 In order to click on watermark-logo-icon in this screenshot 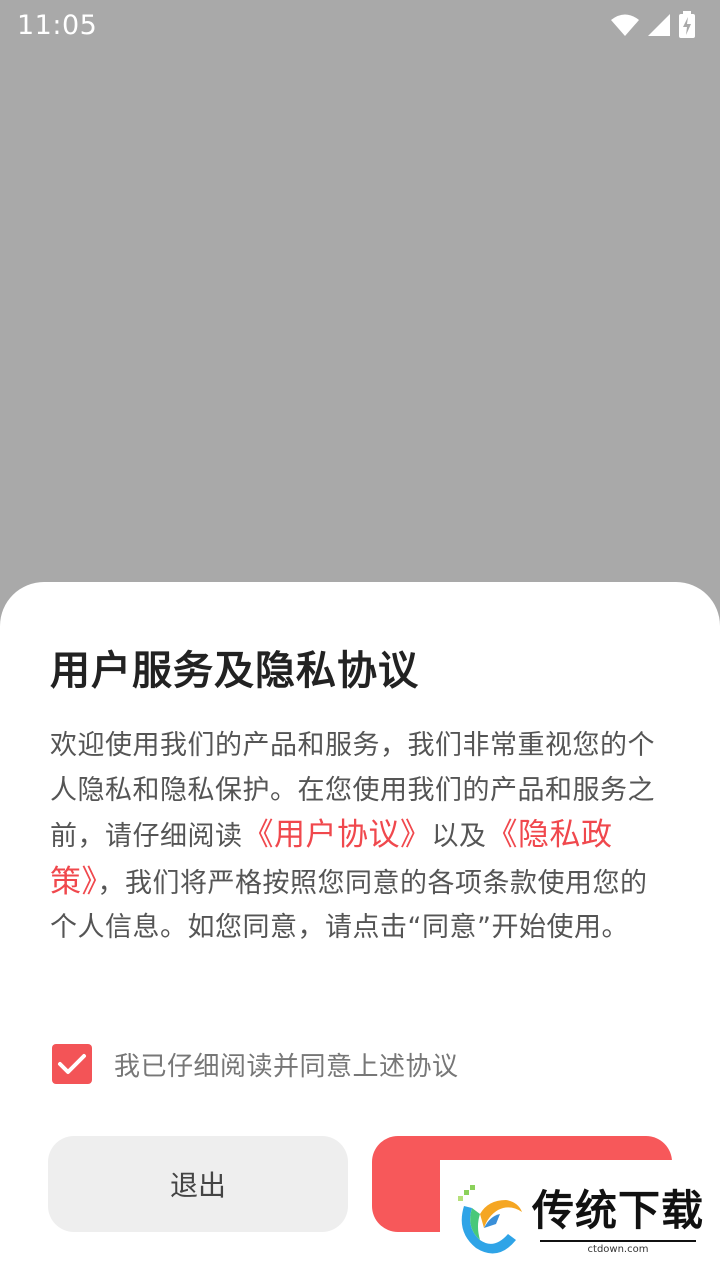, I will do `click(490, 1219)`.